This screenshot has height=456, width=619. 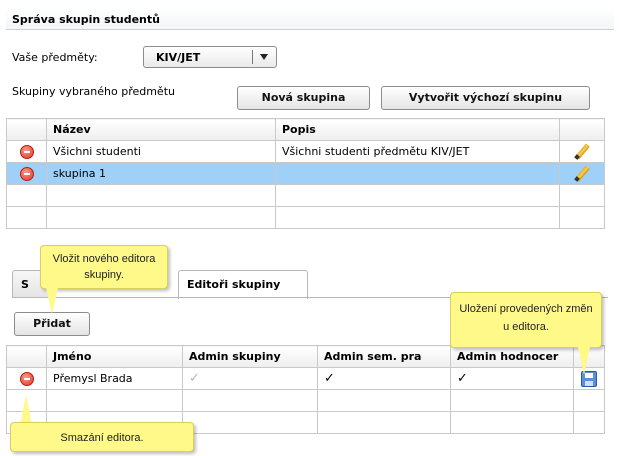 What do you see at coordinates (104, 267) in the screenshot?
I see `callout-add-editor: Vložit nového editora skupiny.` at bounding box center [104, 267].